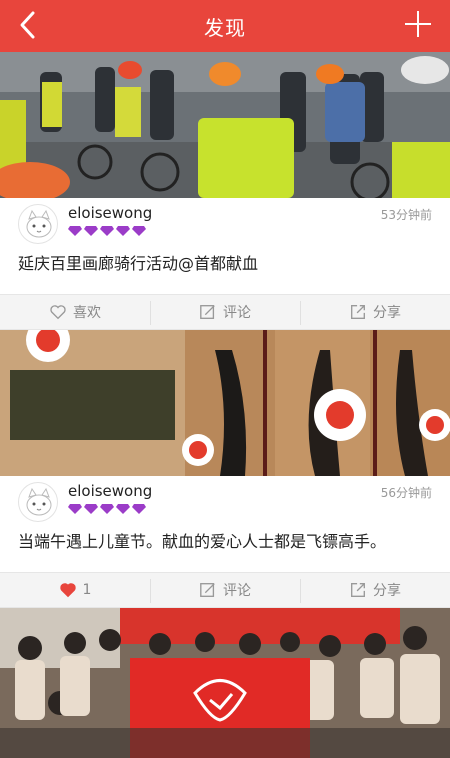 The image size is (450, 758). Describe the element at coordinates (225, 501) in the screenshot. I see `post-header: eloisewong 56分钟前` at that location.